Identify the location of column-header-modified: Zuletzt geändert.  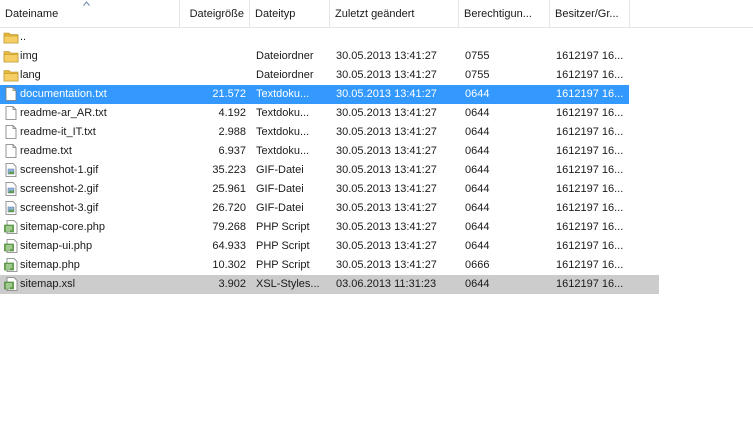
(394, 13).